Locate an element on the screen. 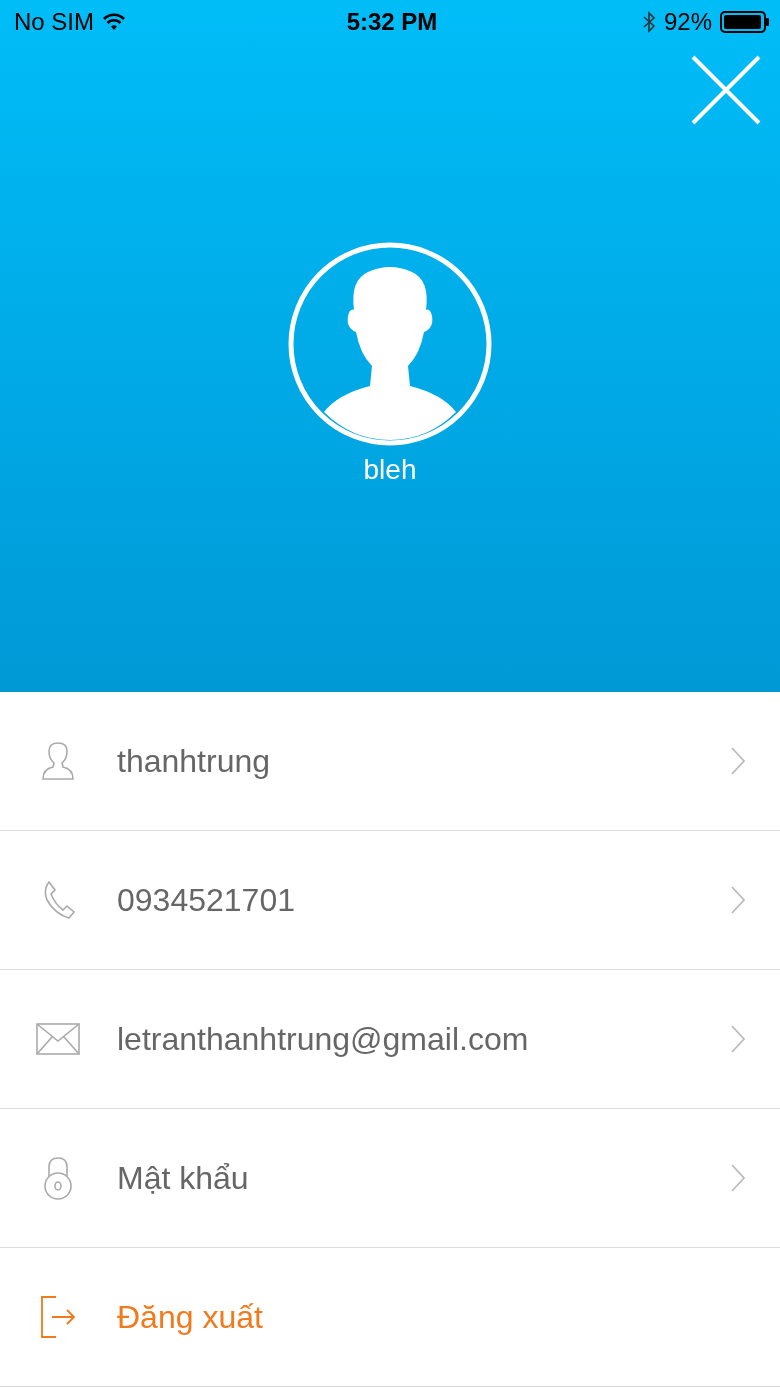 This screenshot has width=780, height=1387. settings-row: Mật khẩu is located at coordinates (390, 1178).